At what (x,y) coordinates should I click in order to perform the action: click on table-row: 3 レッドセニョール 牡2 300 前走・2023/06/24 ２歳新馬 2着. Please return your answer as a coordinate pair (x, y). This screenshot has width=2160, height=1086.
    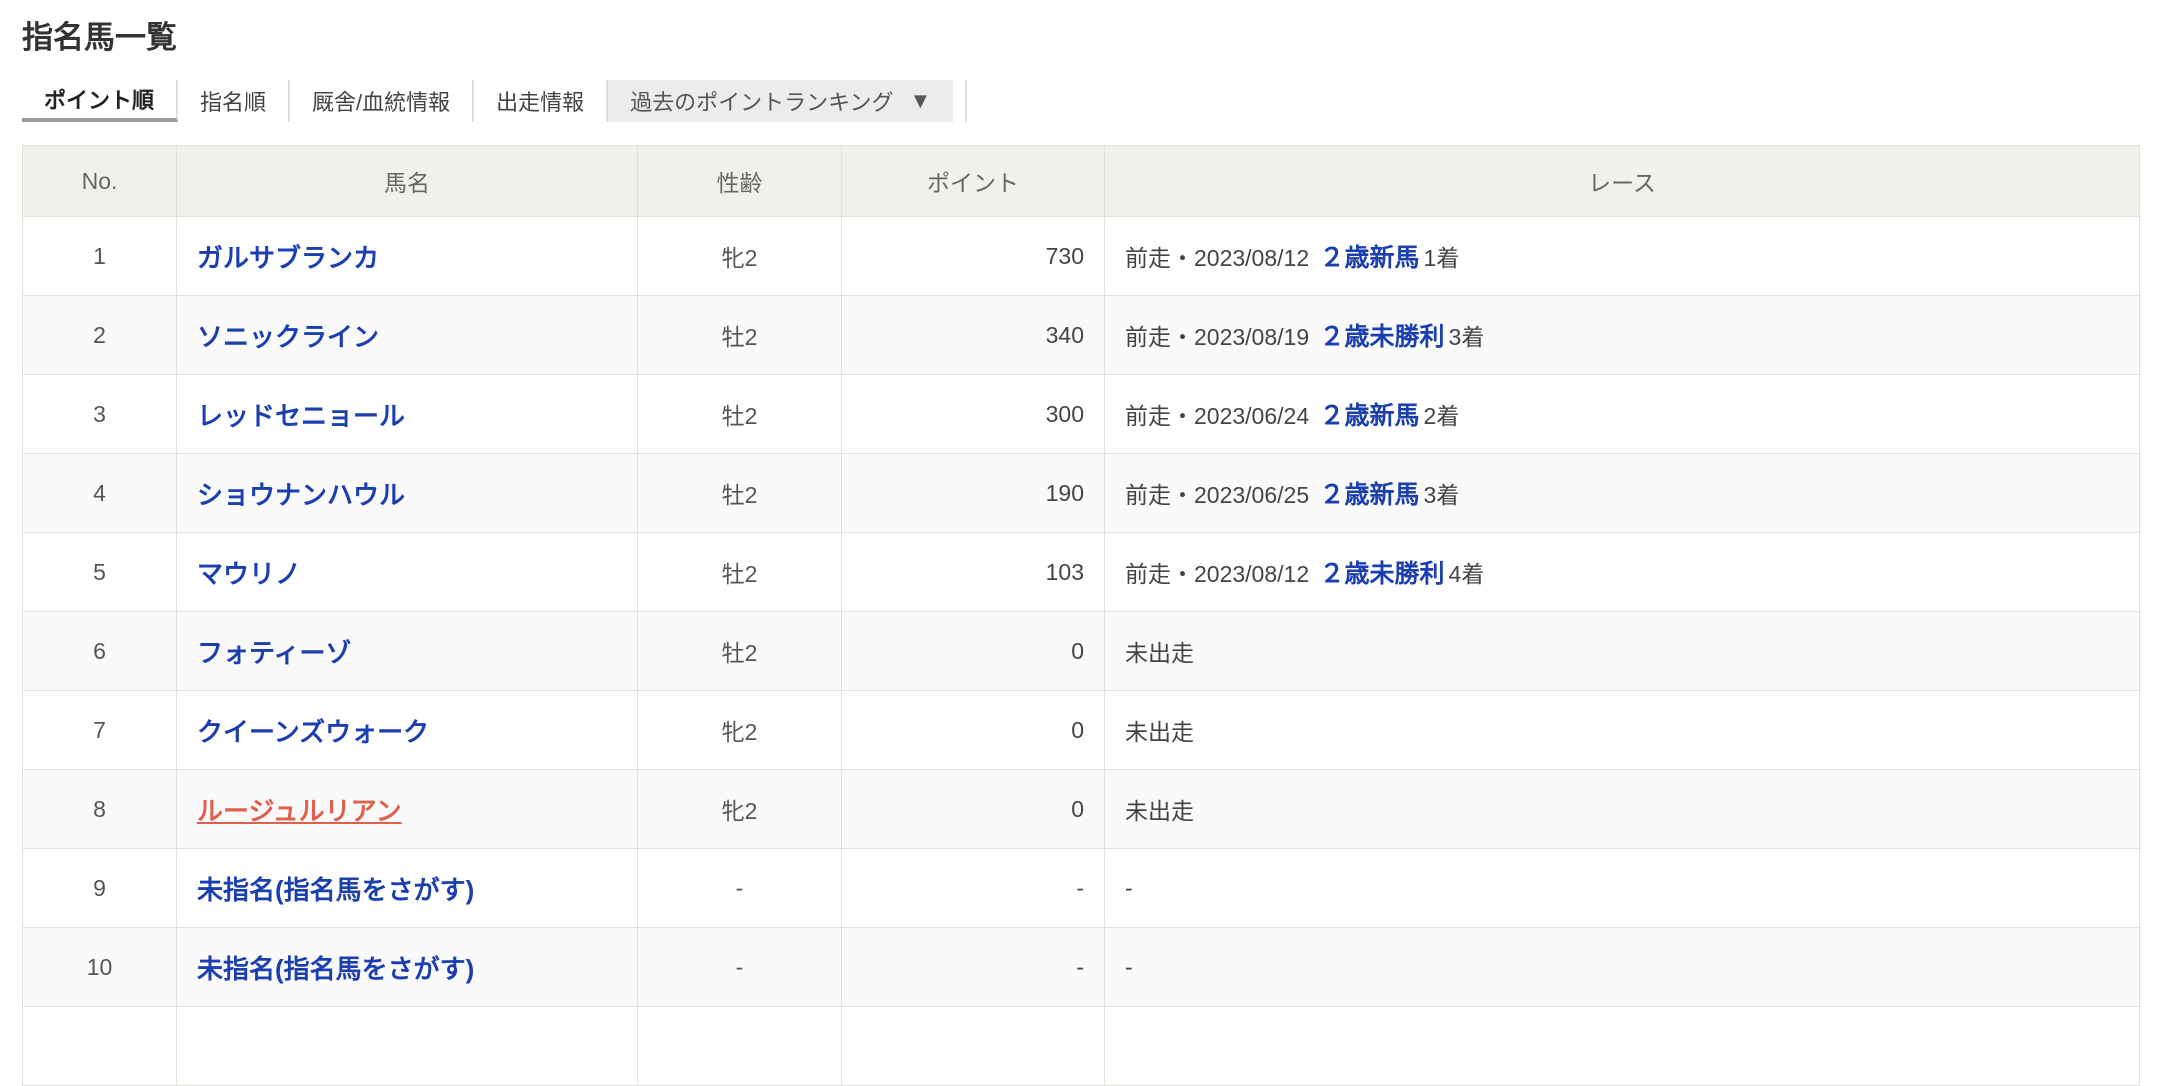
    Looking at the image, I should click on (1081, 414).